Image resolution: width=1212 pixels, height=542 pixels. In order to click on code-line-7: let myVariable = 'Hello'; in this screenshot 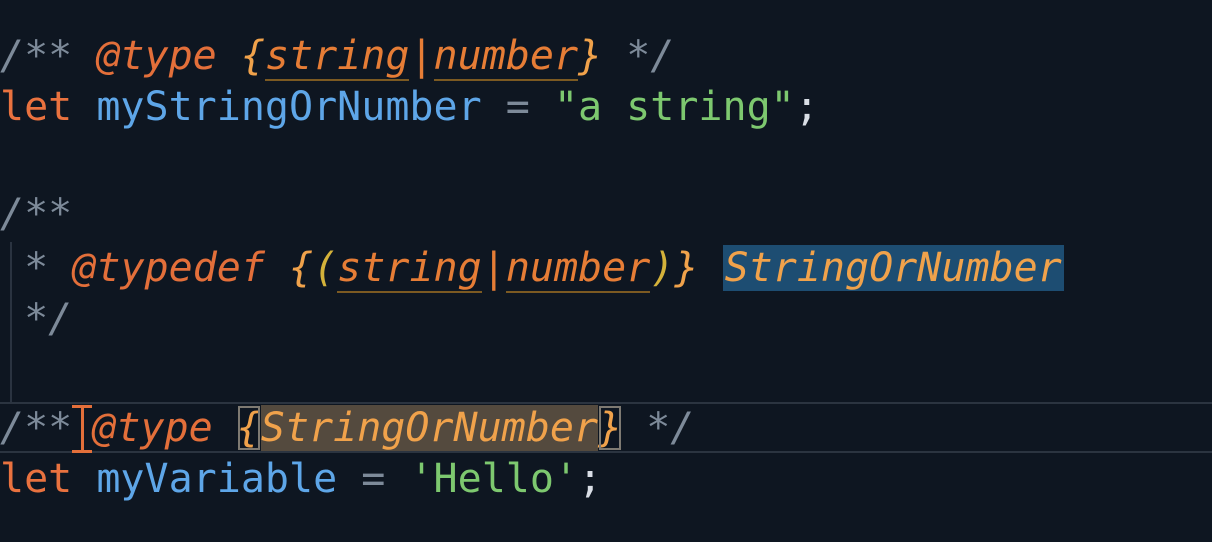, I will do `click(606, 479)`.